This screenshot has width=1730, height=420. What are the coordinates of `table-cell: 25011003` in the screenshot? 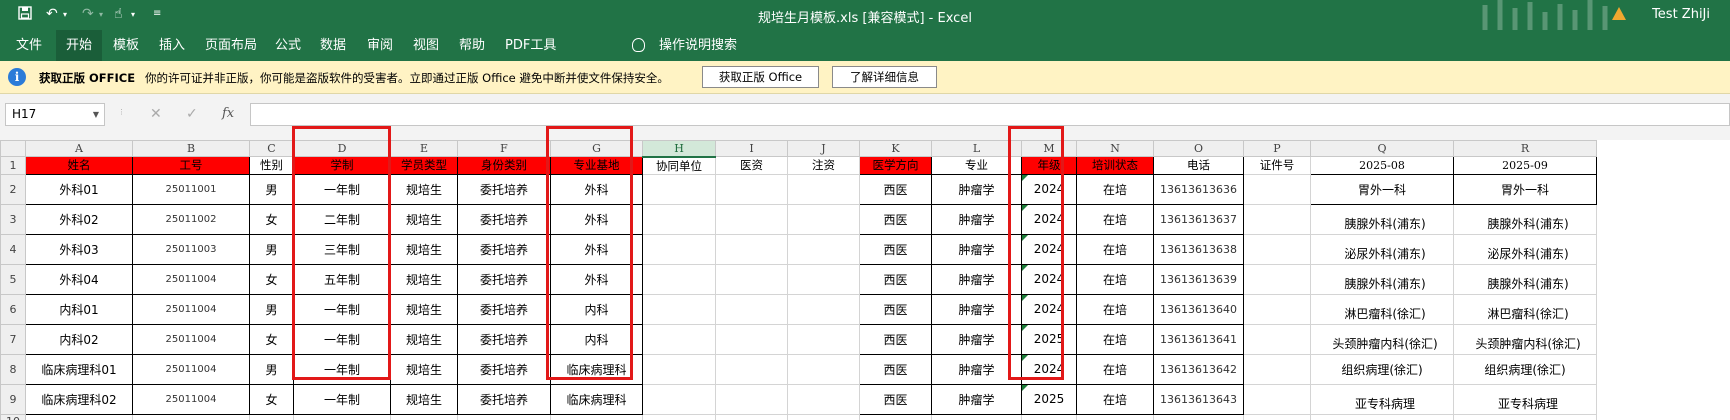 It's located at (191, 249).